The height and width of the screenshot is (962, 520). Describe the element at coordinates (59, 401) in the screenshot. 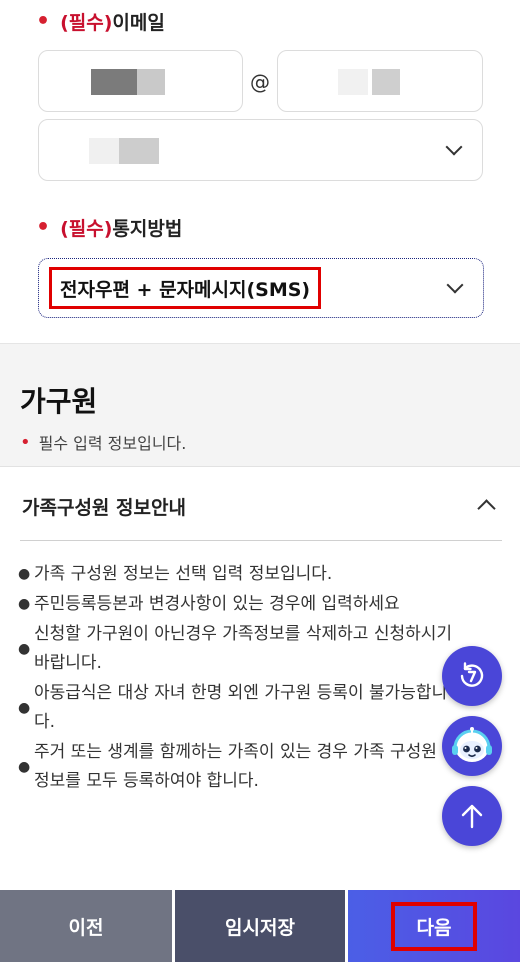

I see `household-title: 가구원` at that location.